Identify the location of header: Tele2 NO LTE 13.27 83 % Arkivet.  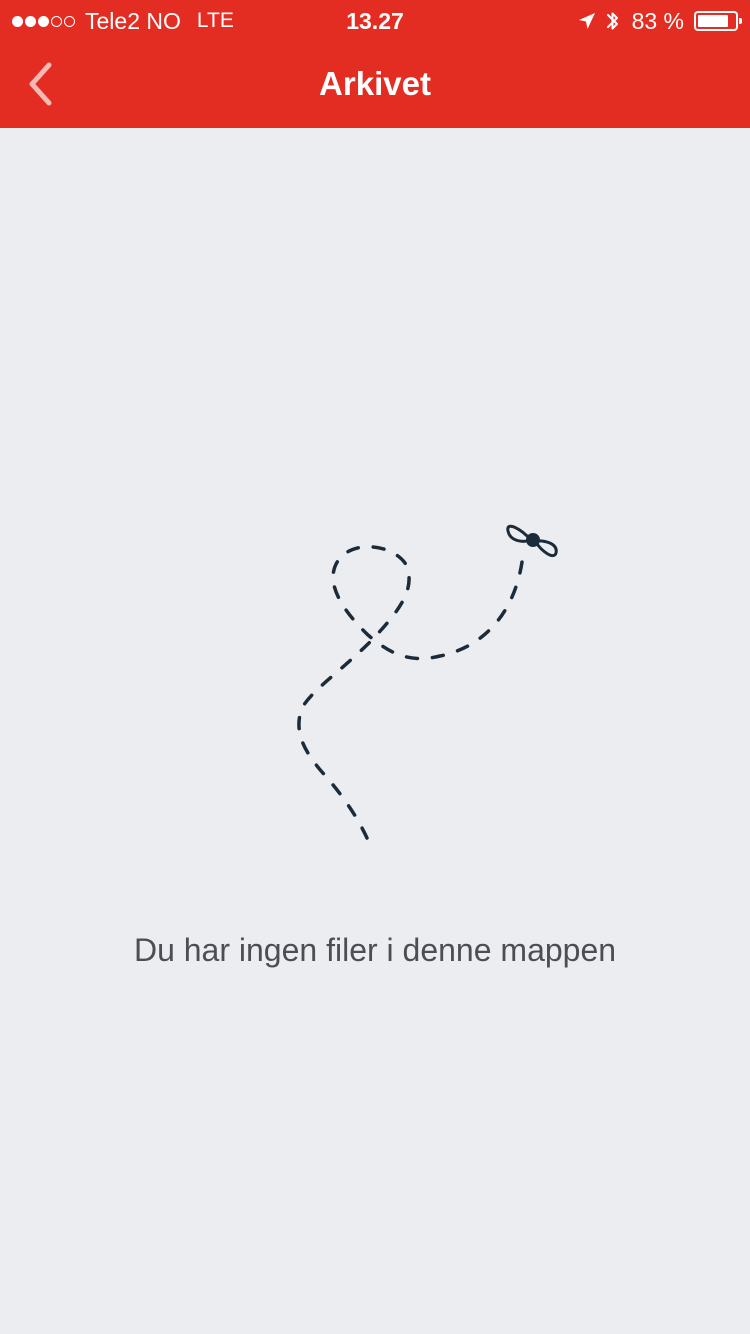
(375, 64).